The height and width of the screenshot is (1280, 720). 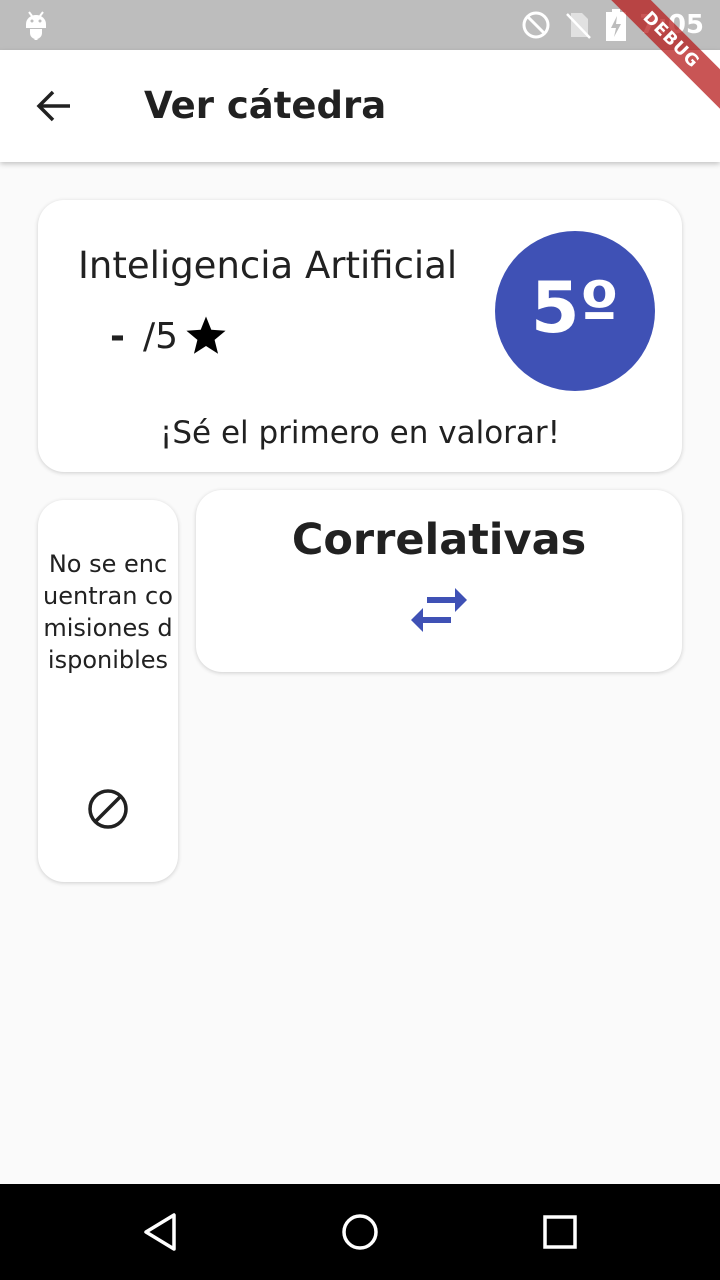 I want to click on swap-arrows-icon, so click(x=439, y=610).